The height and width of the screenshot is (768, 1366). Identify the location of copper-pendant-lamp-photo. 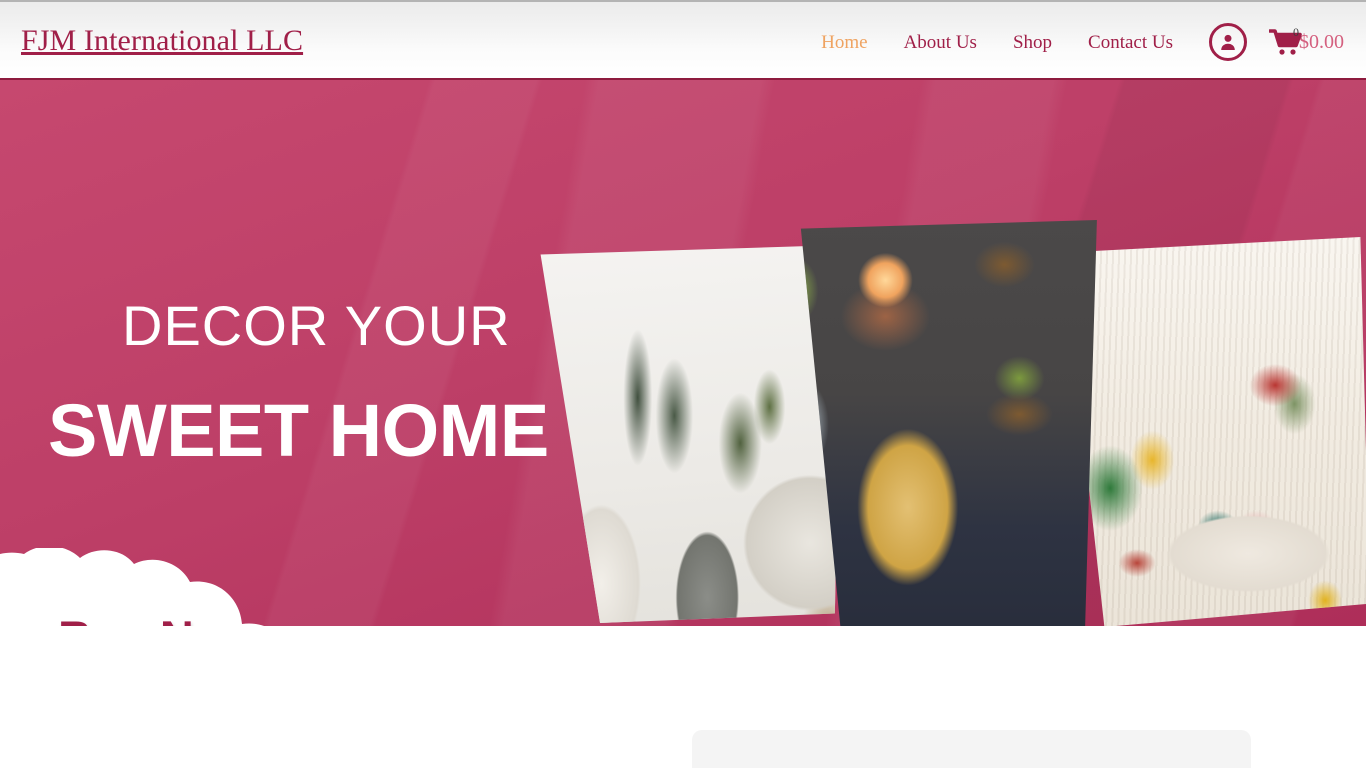
(948, 423).